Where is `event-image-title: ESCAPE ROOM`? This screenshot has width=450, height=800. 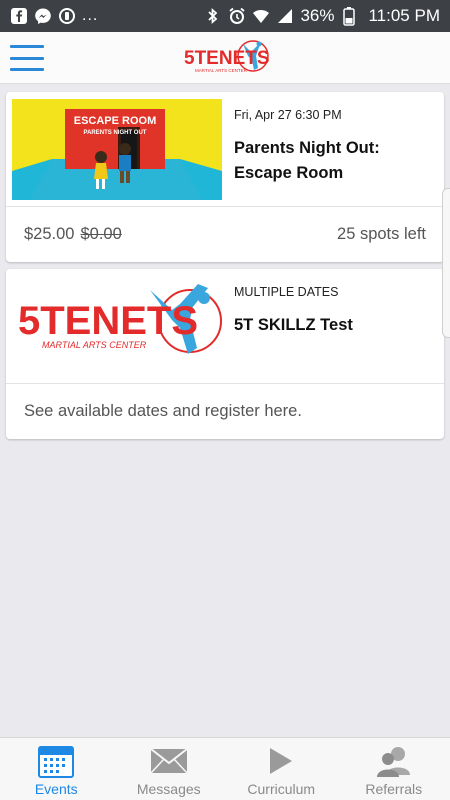 event-image-title: ESCAPE ROOM is located at coordinates (115, 121).